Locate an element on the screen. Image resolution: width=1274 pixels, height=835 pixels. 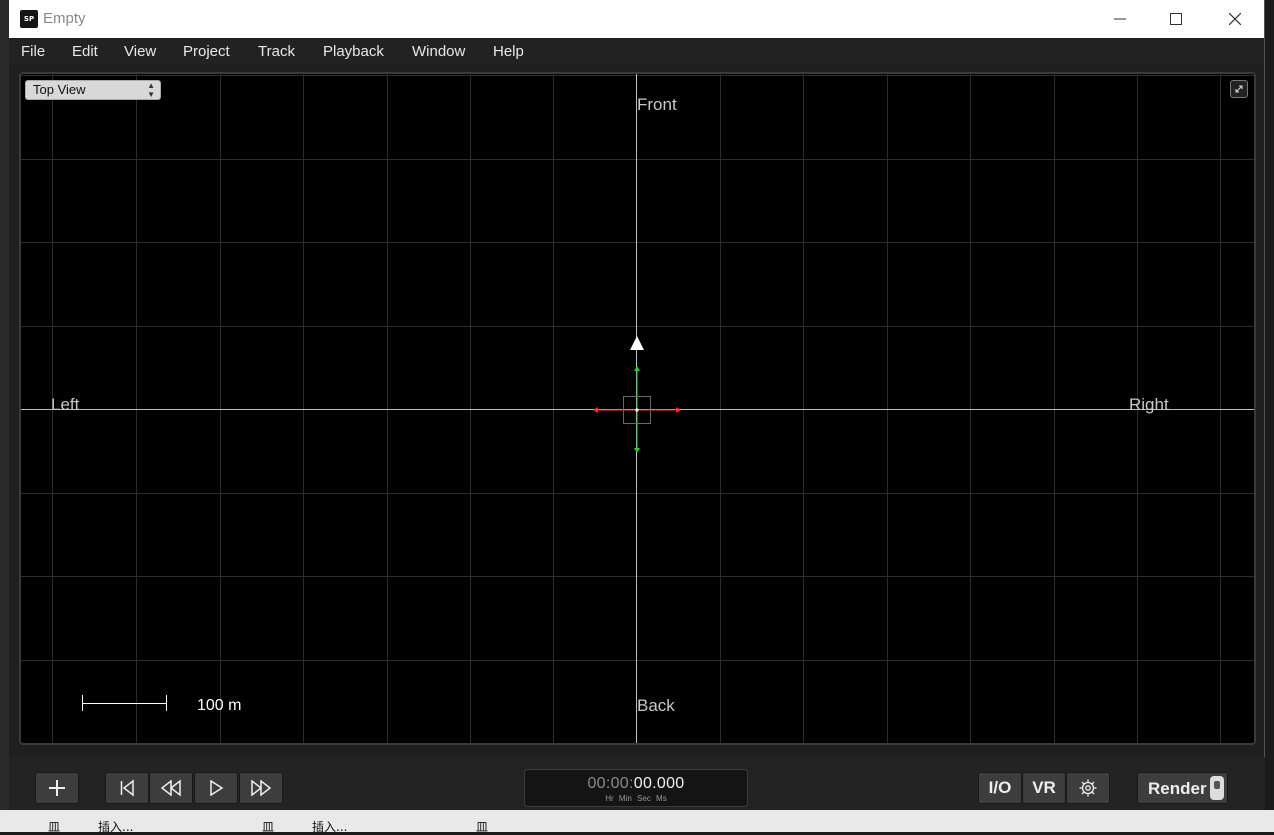
label-front: Front is located at coordinates (657, 104).